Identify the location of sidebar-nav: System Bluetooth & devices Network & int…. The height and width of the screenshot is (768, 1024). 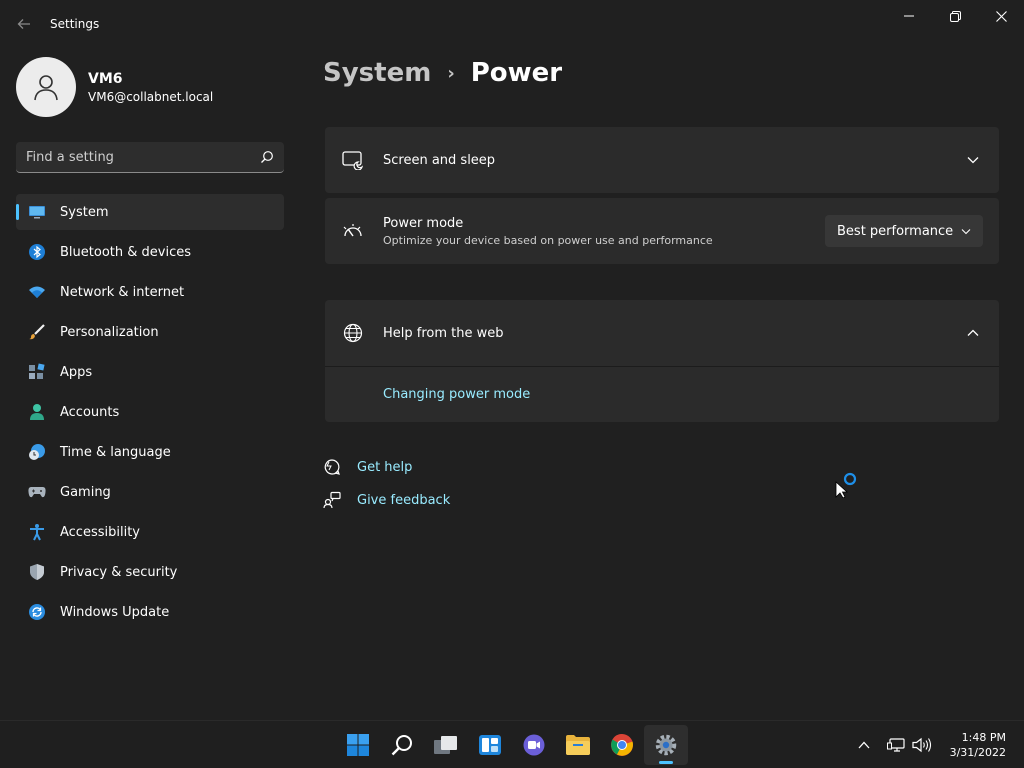
(150, 414).